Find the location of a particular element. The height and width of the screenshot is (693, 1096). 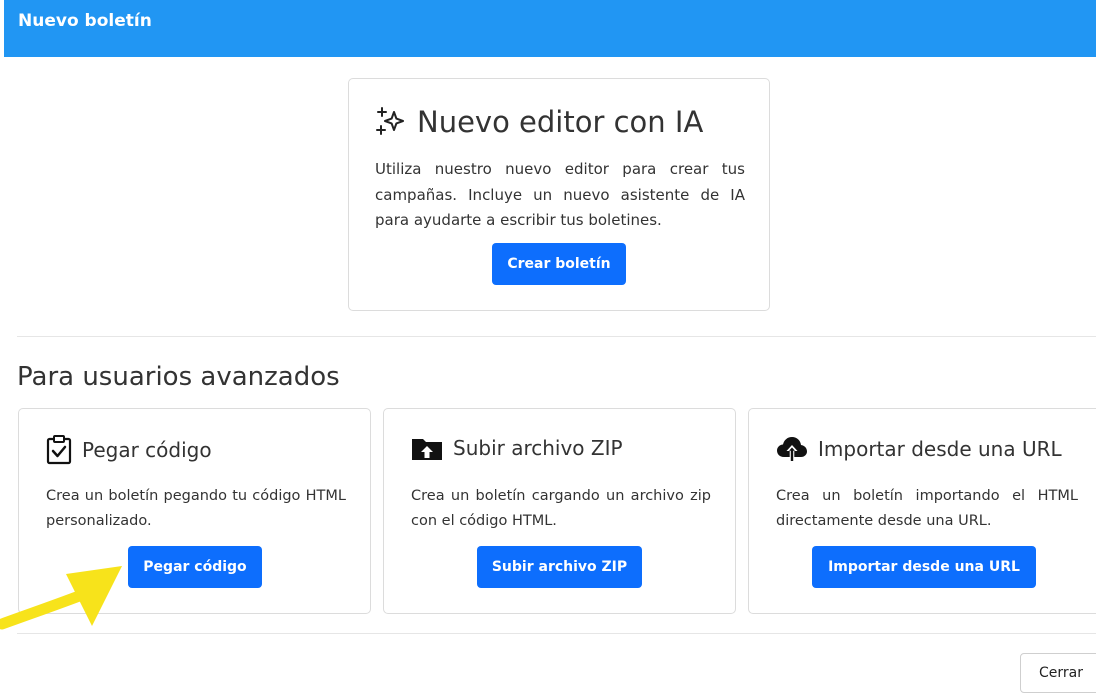

close-button: Cerrar is located at coordinates (1058, 673).